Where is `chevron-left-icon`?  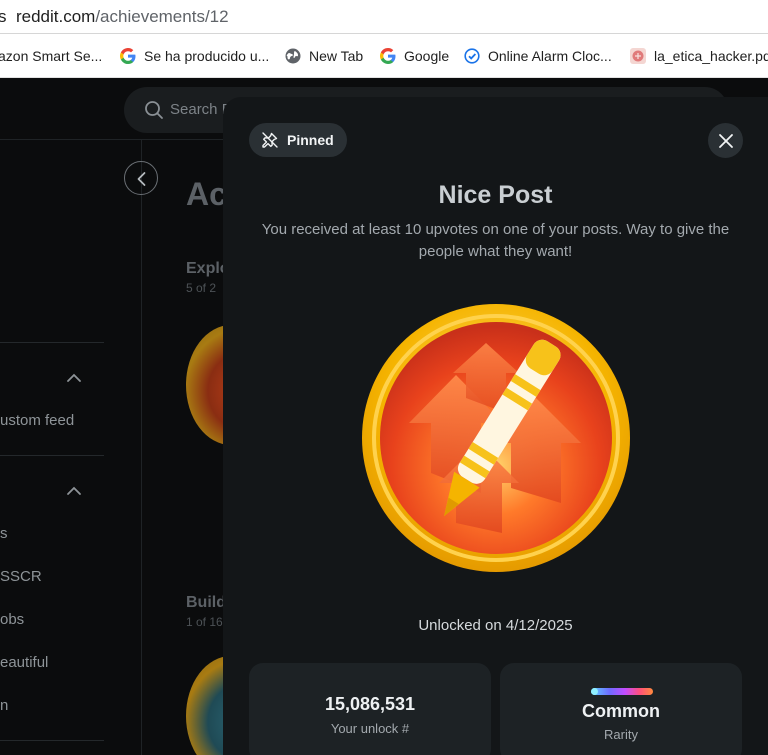 chevron-left-icon is located at coordinates (141, 179).